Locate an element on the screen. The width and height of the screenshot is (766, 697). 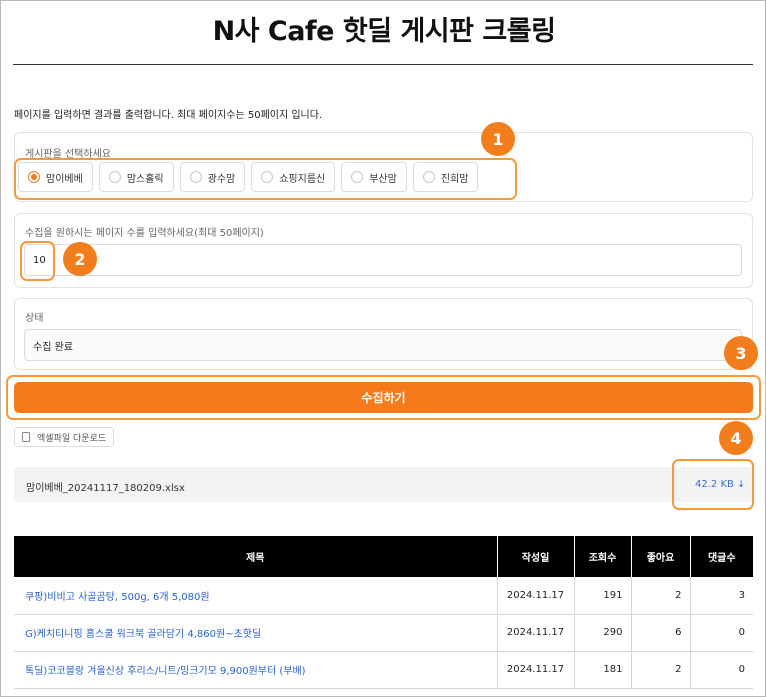
document-icon is located at coordinates (26, 437).